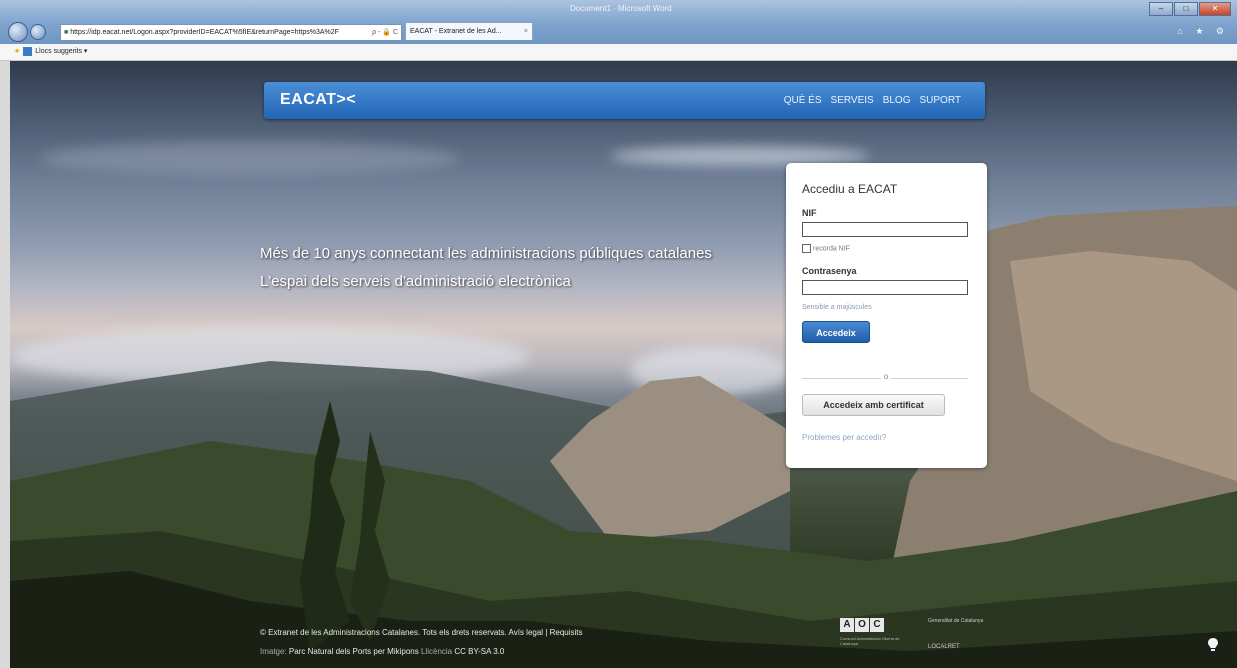 This screenshot has width=1237, height=668. What do you see at coordinates (877, 625) in the screenshot?
I see `aoc-letter: C` at bounding box center [877, 625].